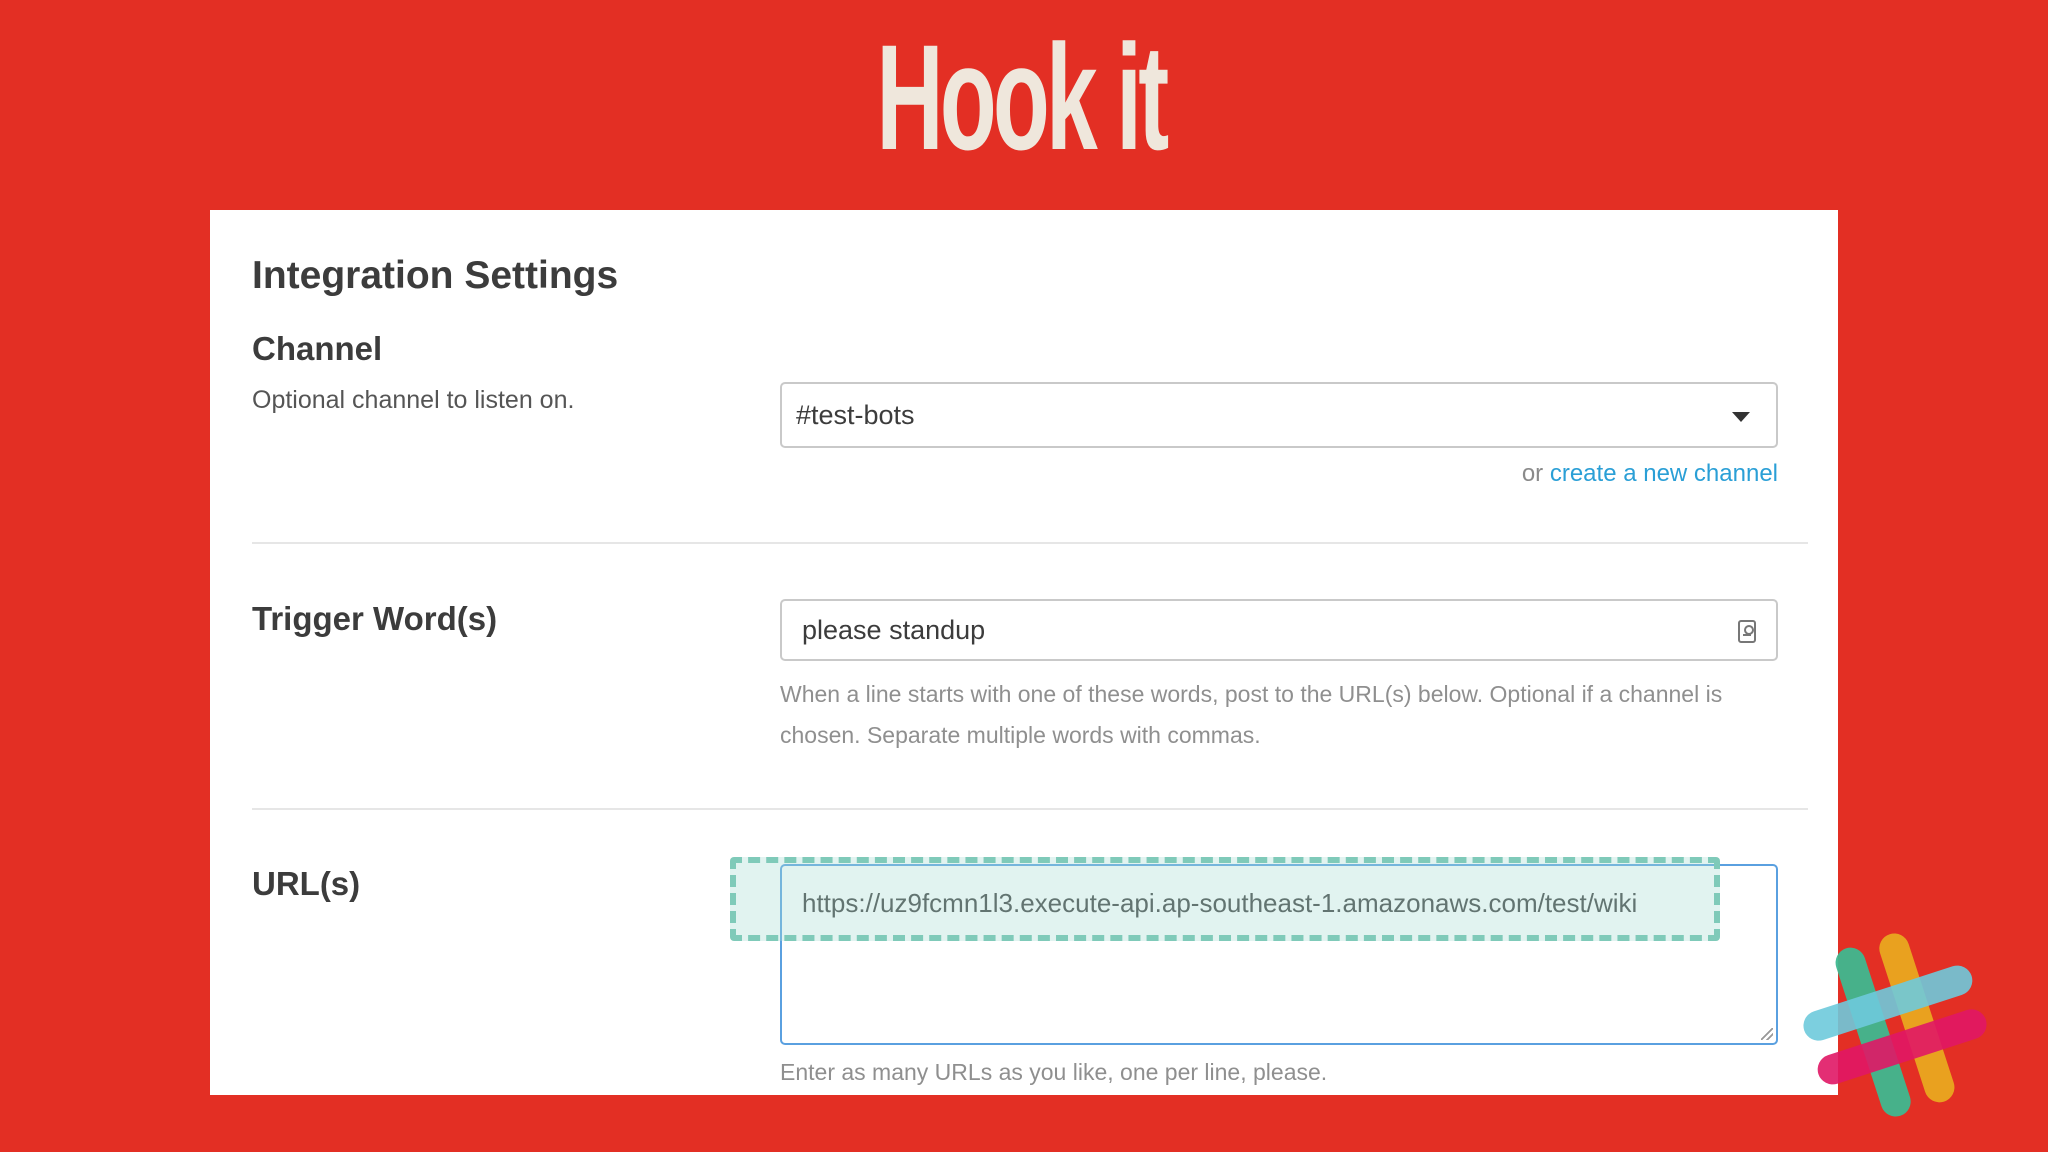  What do you see at coordinates (375, 618) in the screenshot?
I see `trigger-words-label: Trigger Word(s)` at bounding box center [375, 618].